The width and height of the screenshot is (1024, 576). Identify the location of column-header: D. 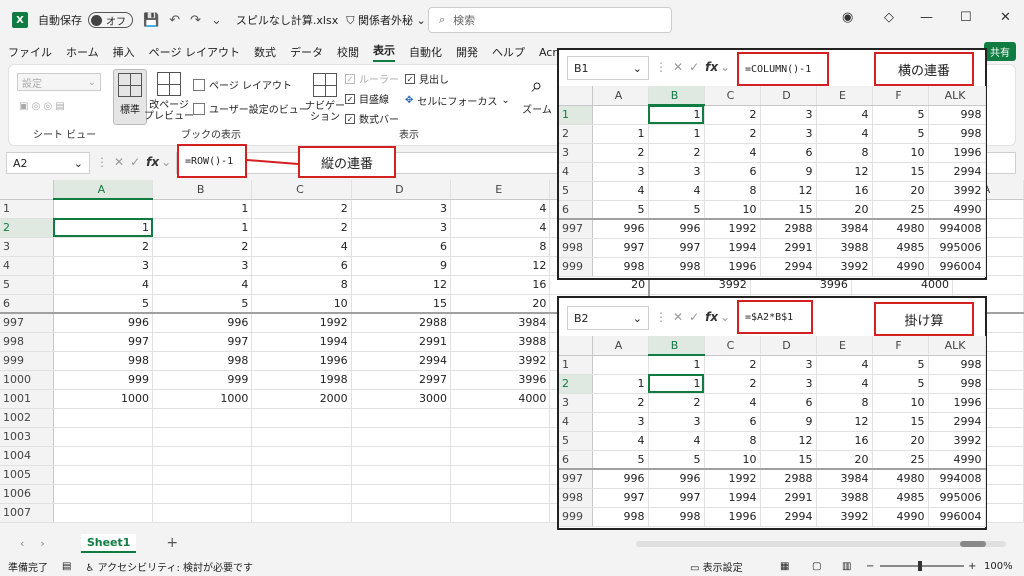
(788, 346).